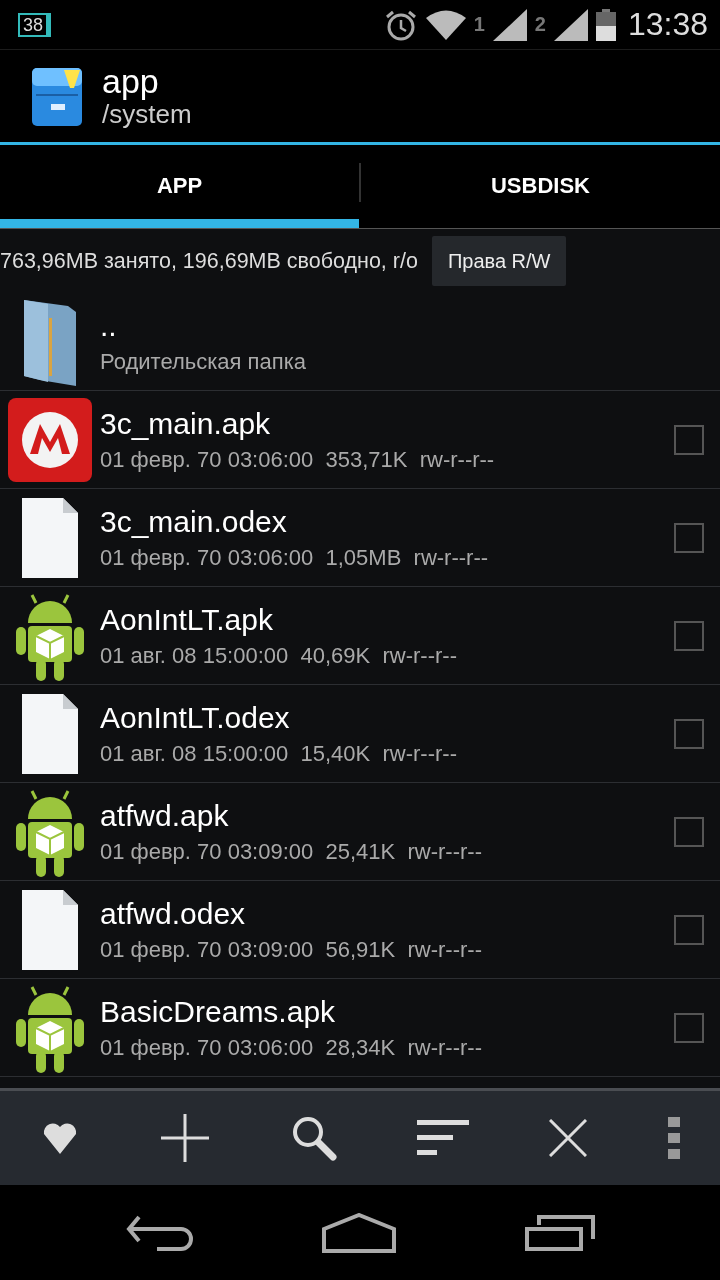  I want to click on parent-folder-name: .., so click(410, 325).